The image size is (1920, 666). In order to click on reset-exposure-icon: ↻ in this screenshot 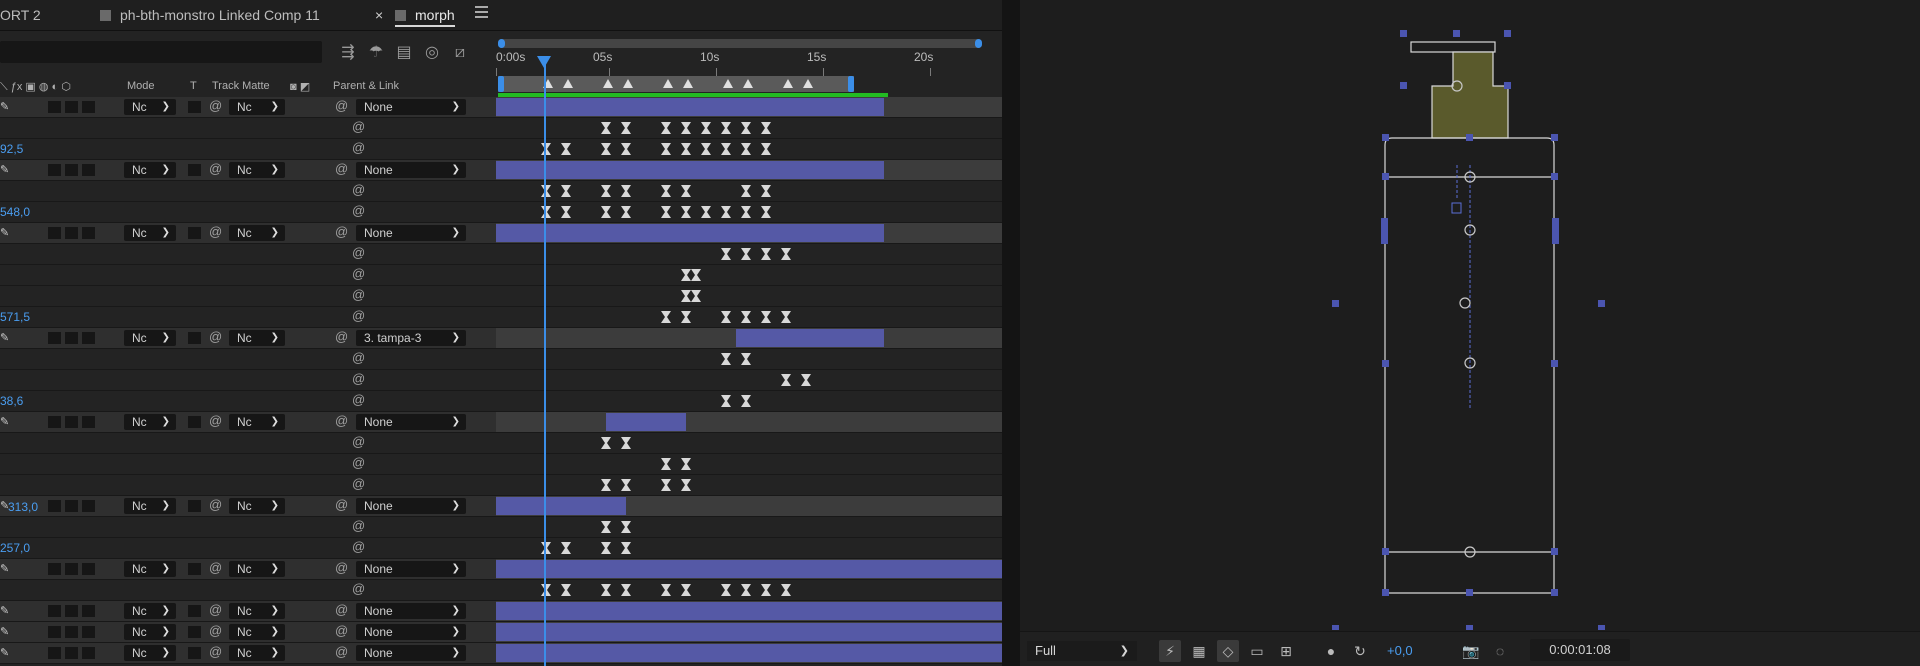, I will do `click(1360, 651)`.